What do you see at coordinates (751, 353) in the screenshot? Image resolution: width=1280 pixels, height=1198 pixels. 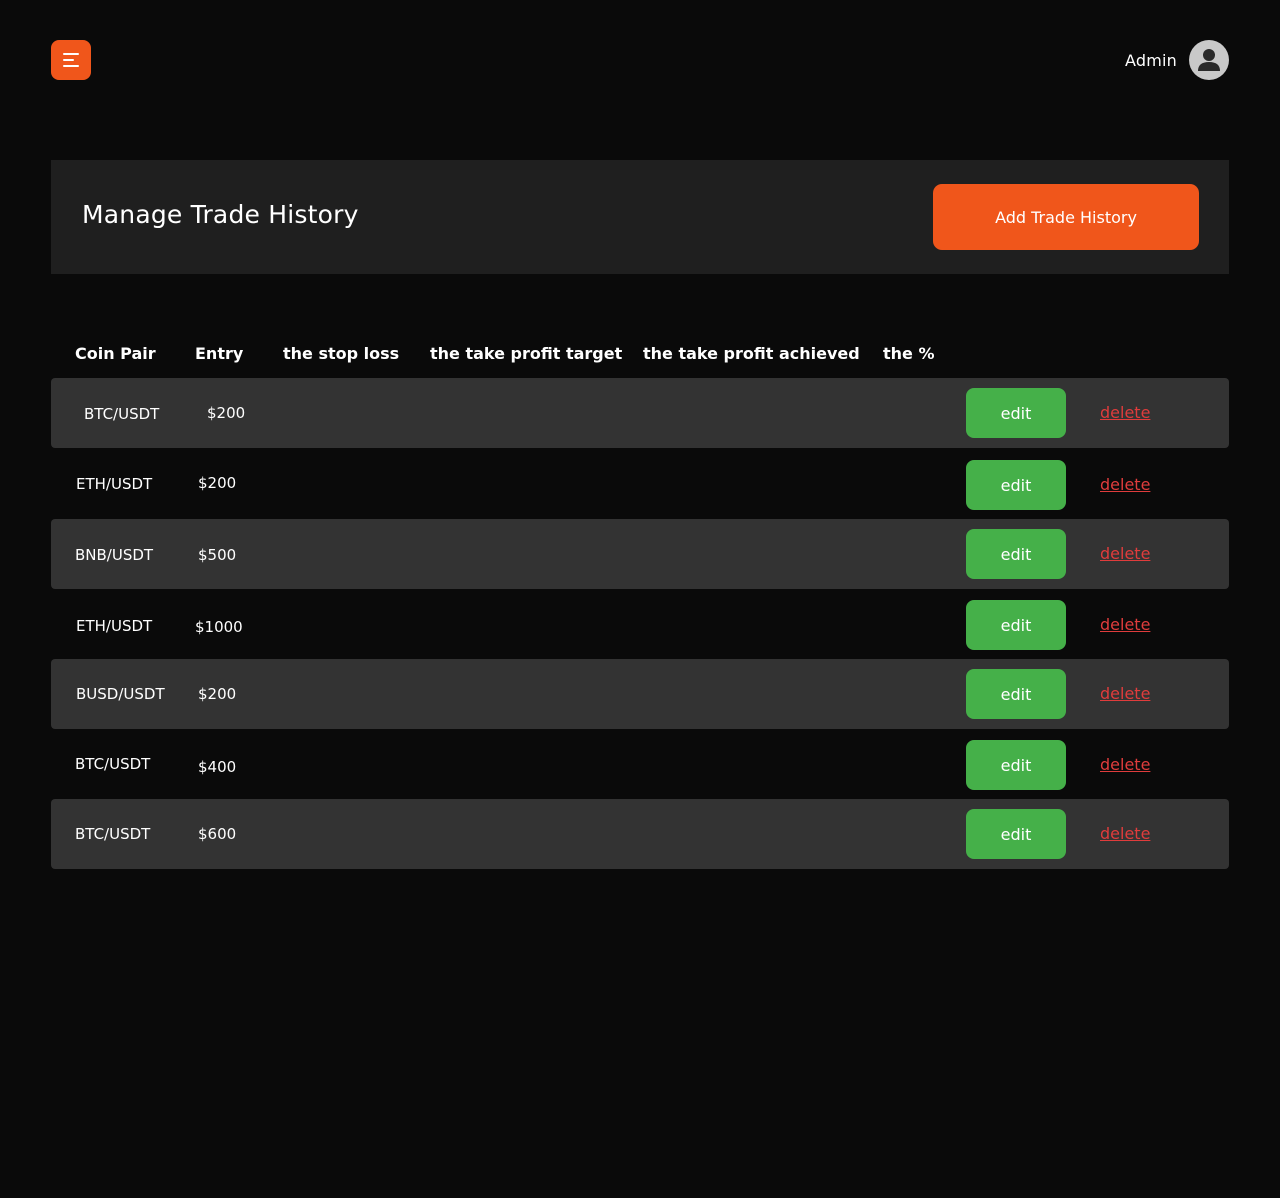 I see `column-header-take-profit-achieved: the take profit achieved` at bounding box center [751, 353].